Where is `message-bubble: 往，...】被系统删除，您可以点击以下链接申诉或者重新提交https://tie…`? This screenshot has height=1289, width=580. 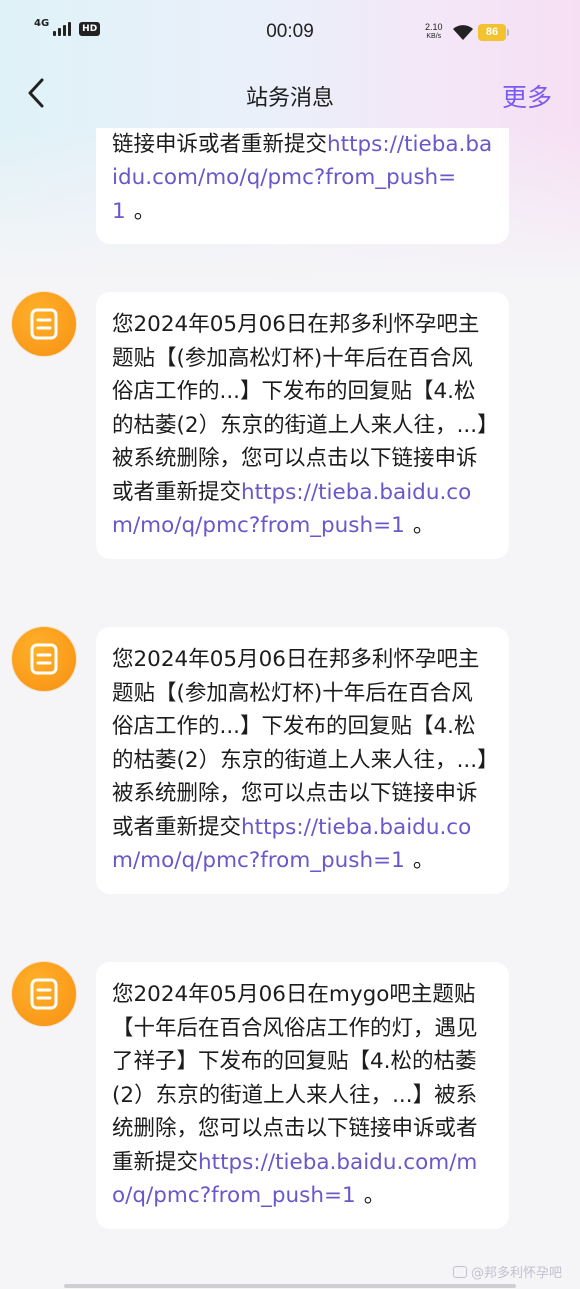 message-bubble: 往，...】被系统删除，您可以点击以下链接申诉或者重新提交https://tie… is located at coordinates (302, 186).